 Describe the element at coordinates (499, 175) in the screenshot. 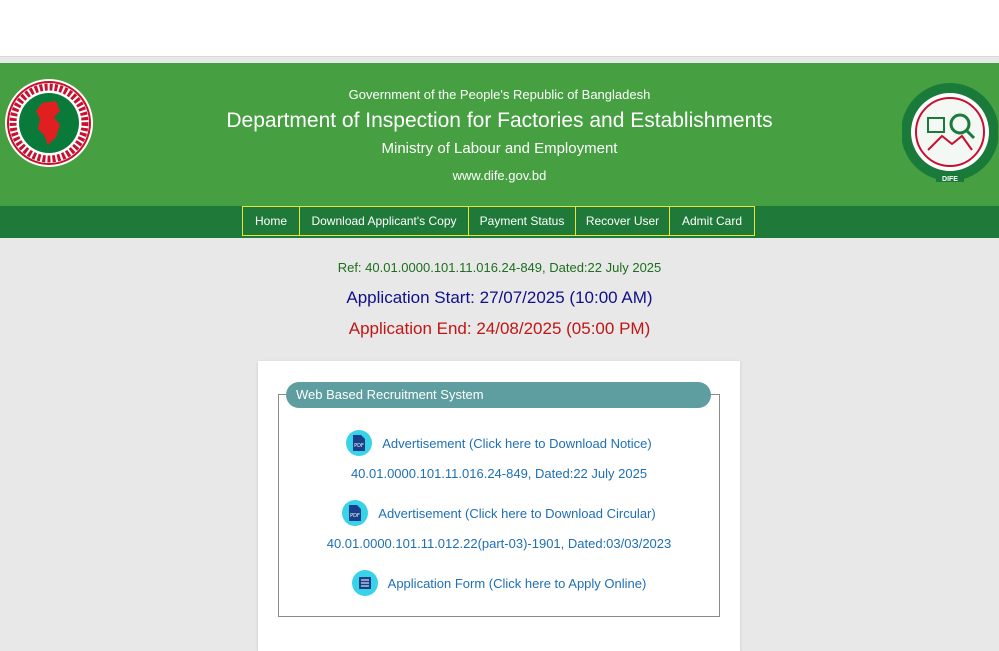

I see `header-website: www.dife.gov.bd` at that location.